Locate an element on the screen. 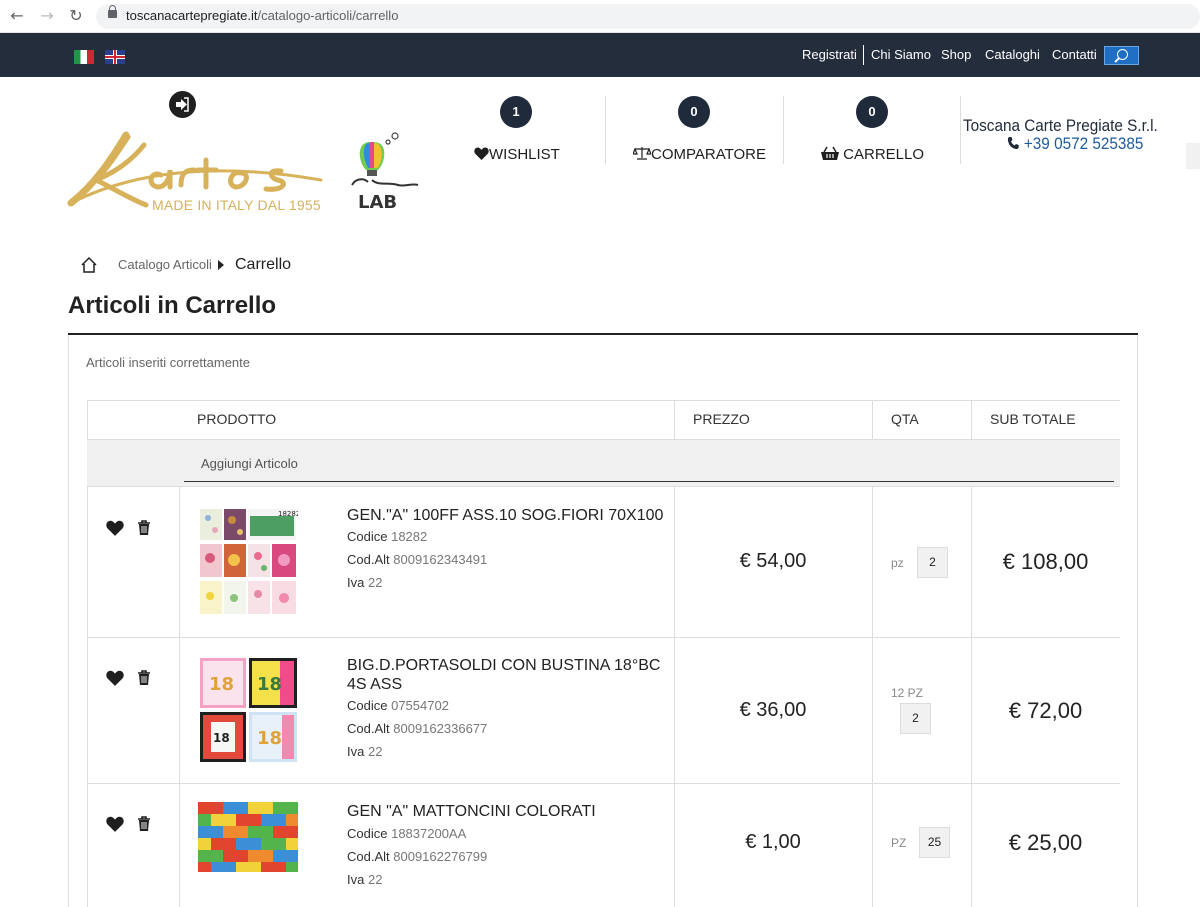 This screenshot has width=1200, height=907. nav-link-registrati: Registrati is located at coordinates (829, 54).